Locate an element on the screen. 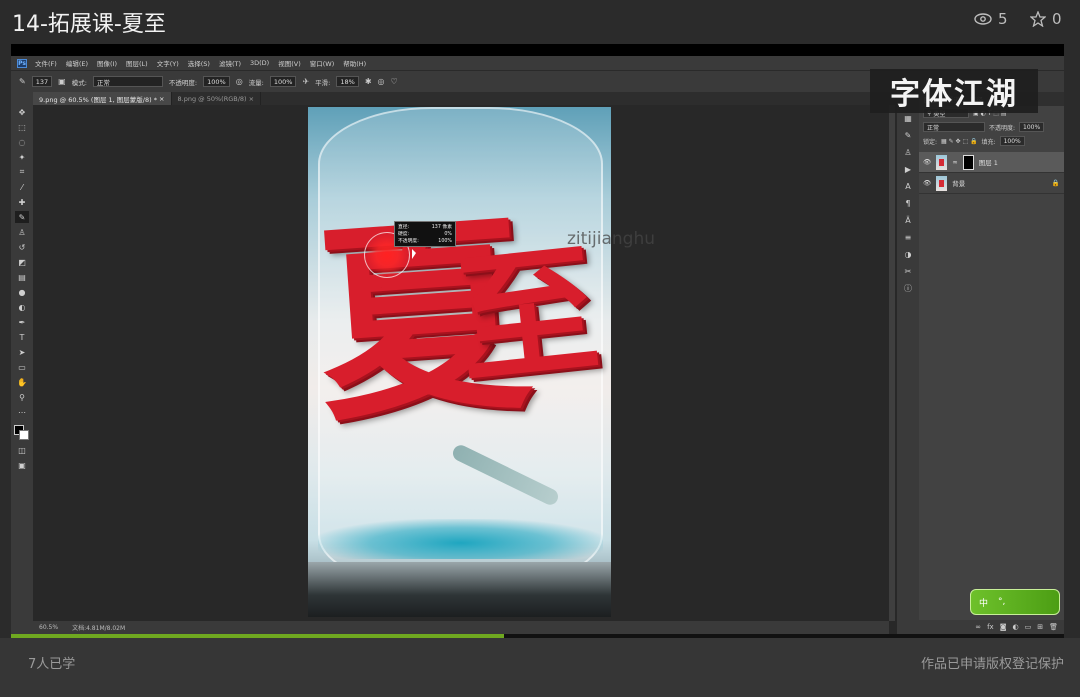 Image resolution: width=1080 pixels, height=697 pixels. layer-row-background: 👁 背景 🔒 is located at coordinates (991, 183).